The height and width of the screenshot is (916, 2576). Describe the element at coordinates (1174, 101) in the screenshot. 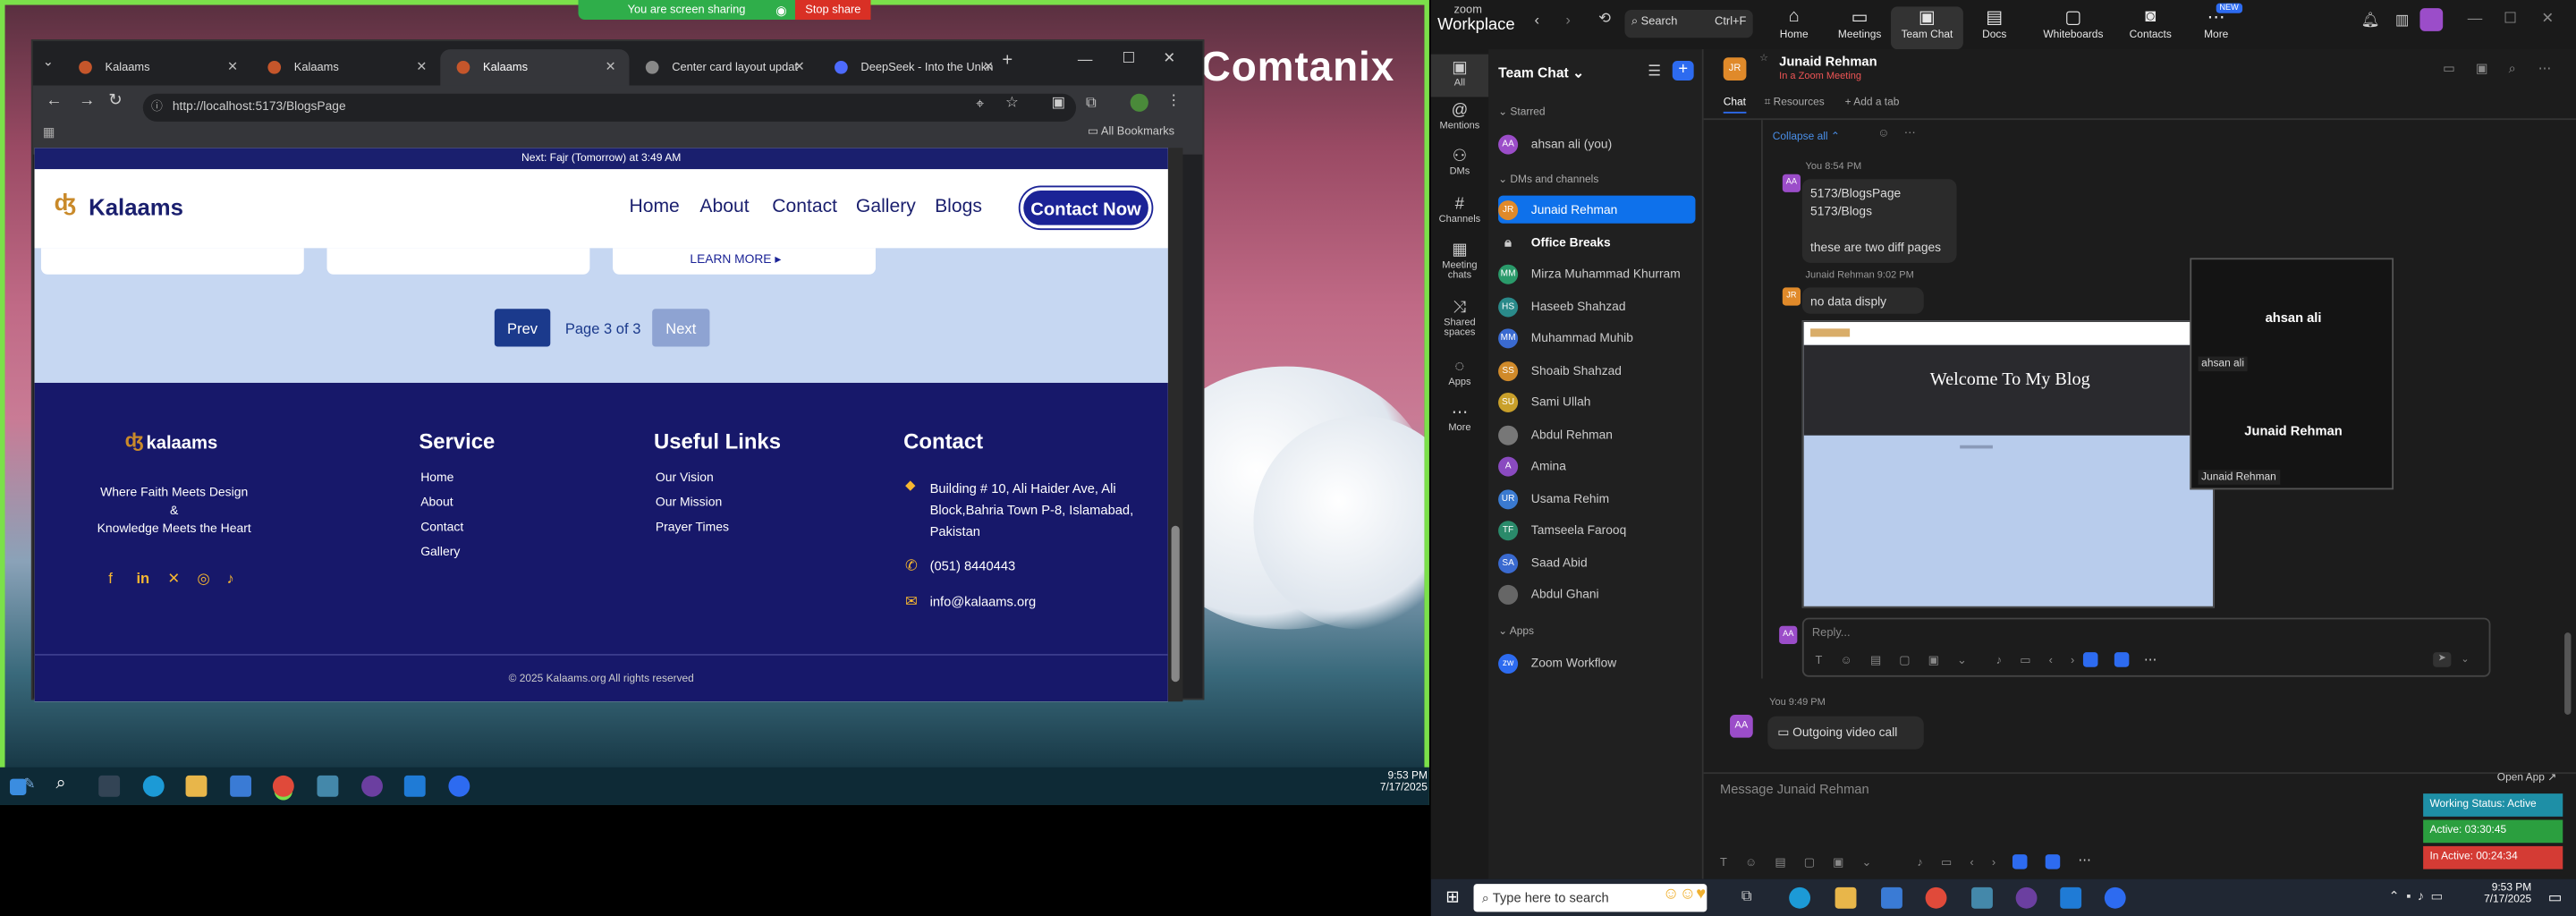

I see `menu-icon: ⋮` at that location.